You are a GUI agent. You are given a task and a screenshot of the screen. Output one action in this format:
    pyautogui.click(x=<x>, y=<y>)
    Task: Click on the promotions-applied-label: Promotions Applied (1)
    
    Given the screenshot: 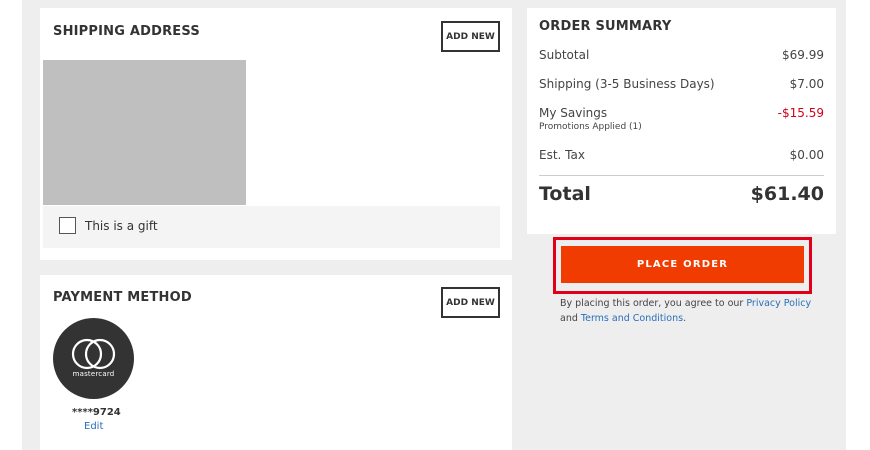 What is the action you would take?
    pyautogui.click(x=590, y=127)
    